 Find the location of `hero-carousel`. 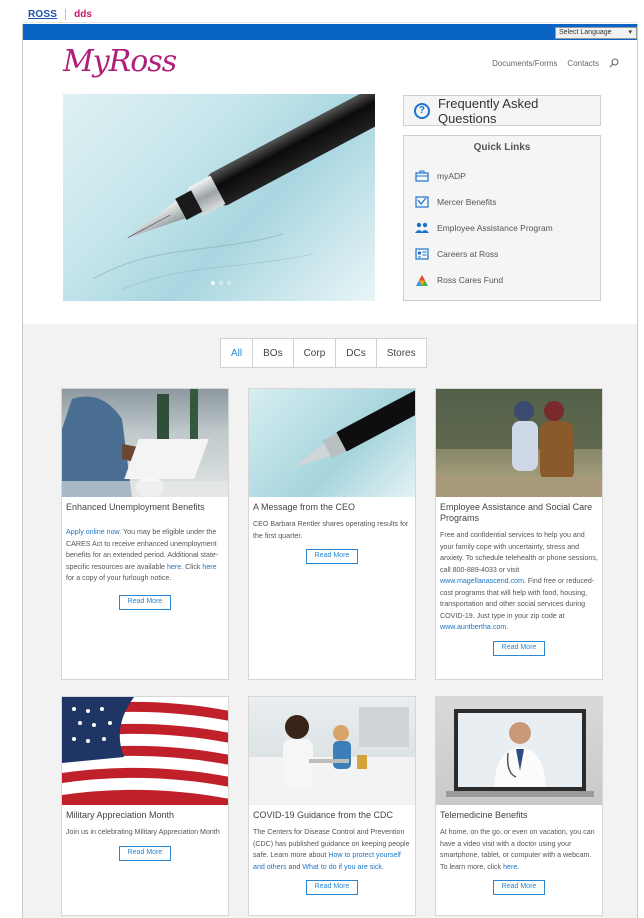

hero-carousel is located at coordinates (219, 197).